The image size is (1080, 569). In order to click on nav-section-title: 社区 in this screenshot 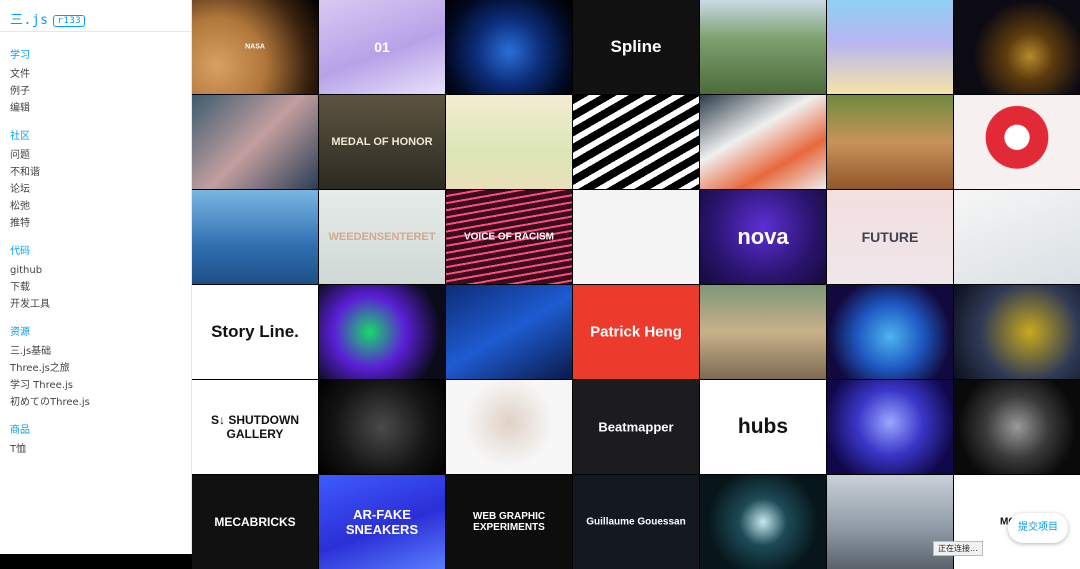, I will do `click(20, 136)`.